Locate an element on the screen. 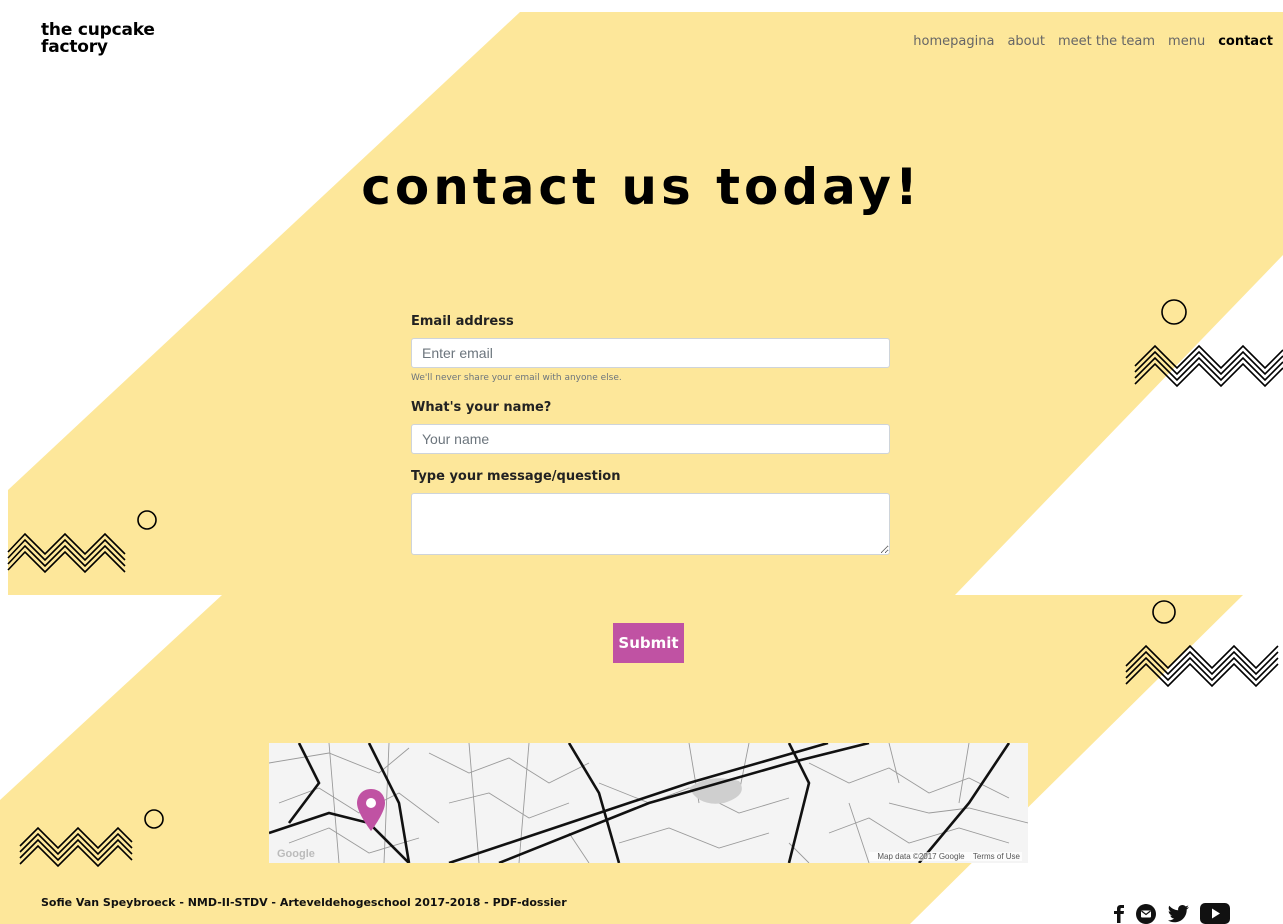 This screenshot has height=924, width=1283. brand-line-2: factory is located at coordinates (74, 47).